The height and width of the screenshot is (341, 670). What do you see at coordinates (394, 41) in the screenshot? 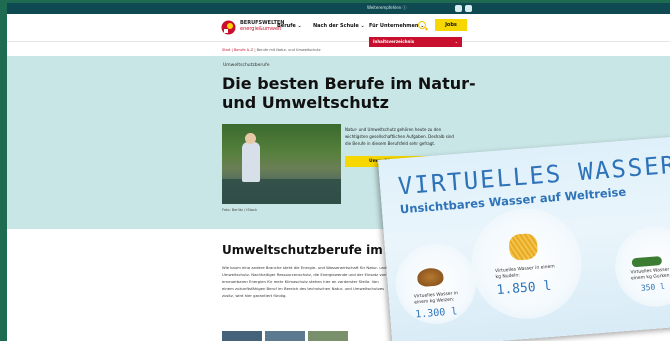
I see `toc-label: Inhaltsverzeichnis` at bounding box center [394, 41].